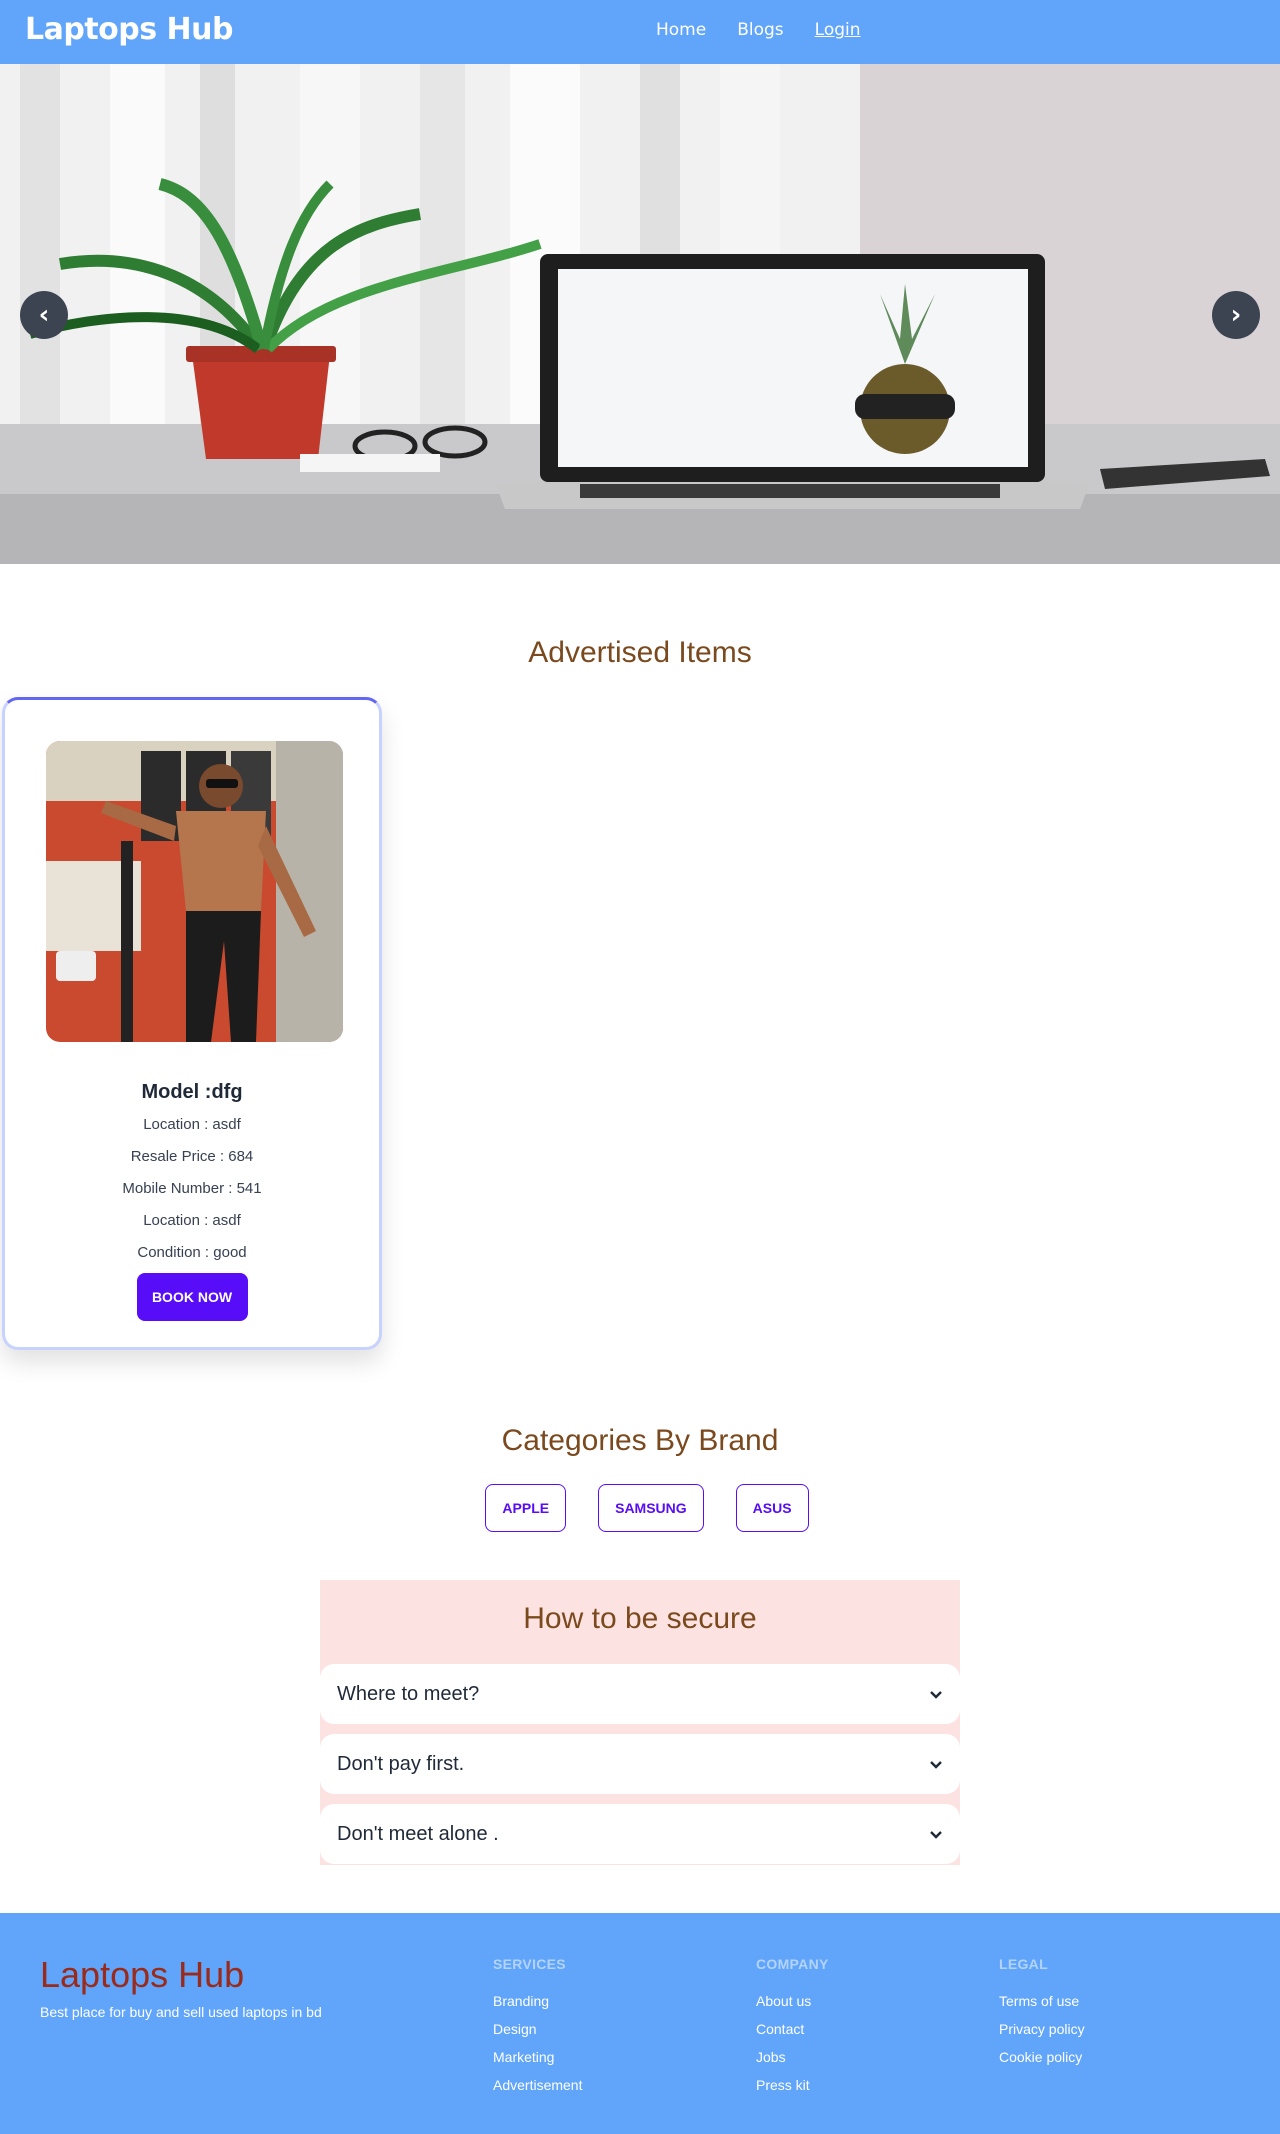 This screenshot has height=2134, width=1280. I want to click on product-location: Location : asdf, so click(192, 1124).